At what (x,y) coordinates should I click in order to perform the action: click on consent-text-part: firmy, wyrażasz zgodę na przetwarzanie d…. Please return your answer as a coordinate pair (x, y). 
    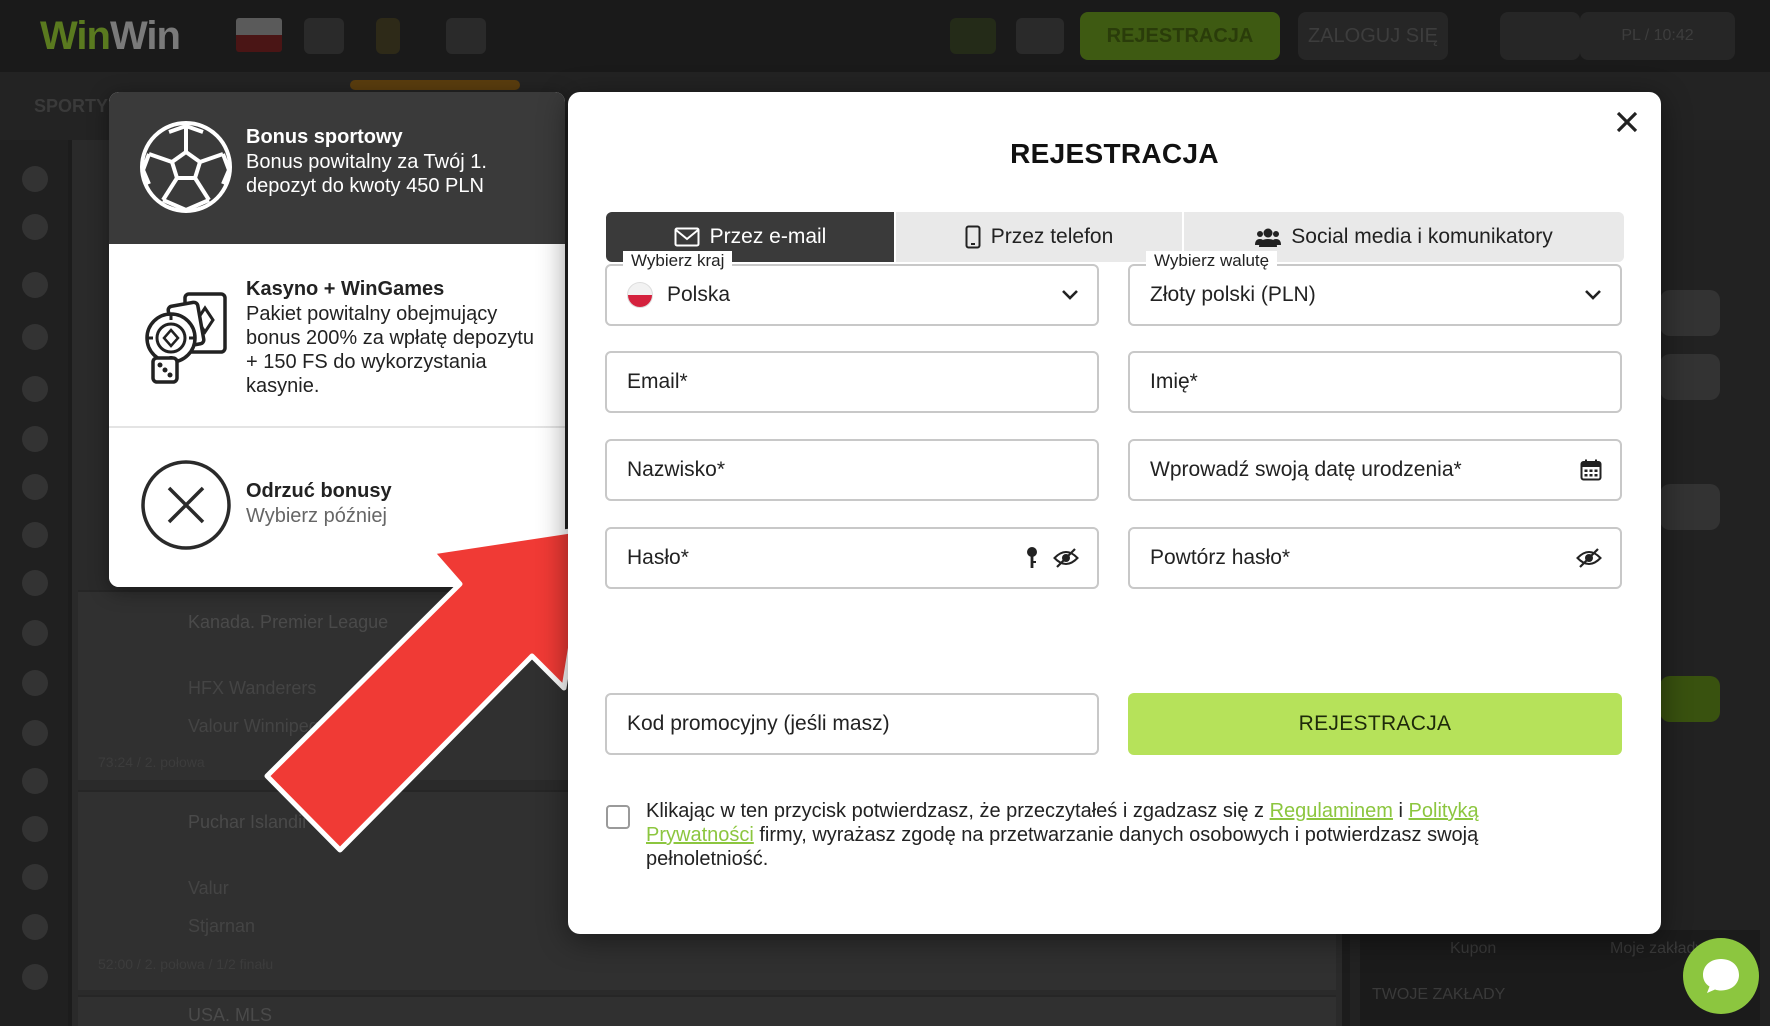
    Looking at the image, I should click on (1062, 847).